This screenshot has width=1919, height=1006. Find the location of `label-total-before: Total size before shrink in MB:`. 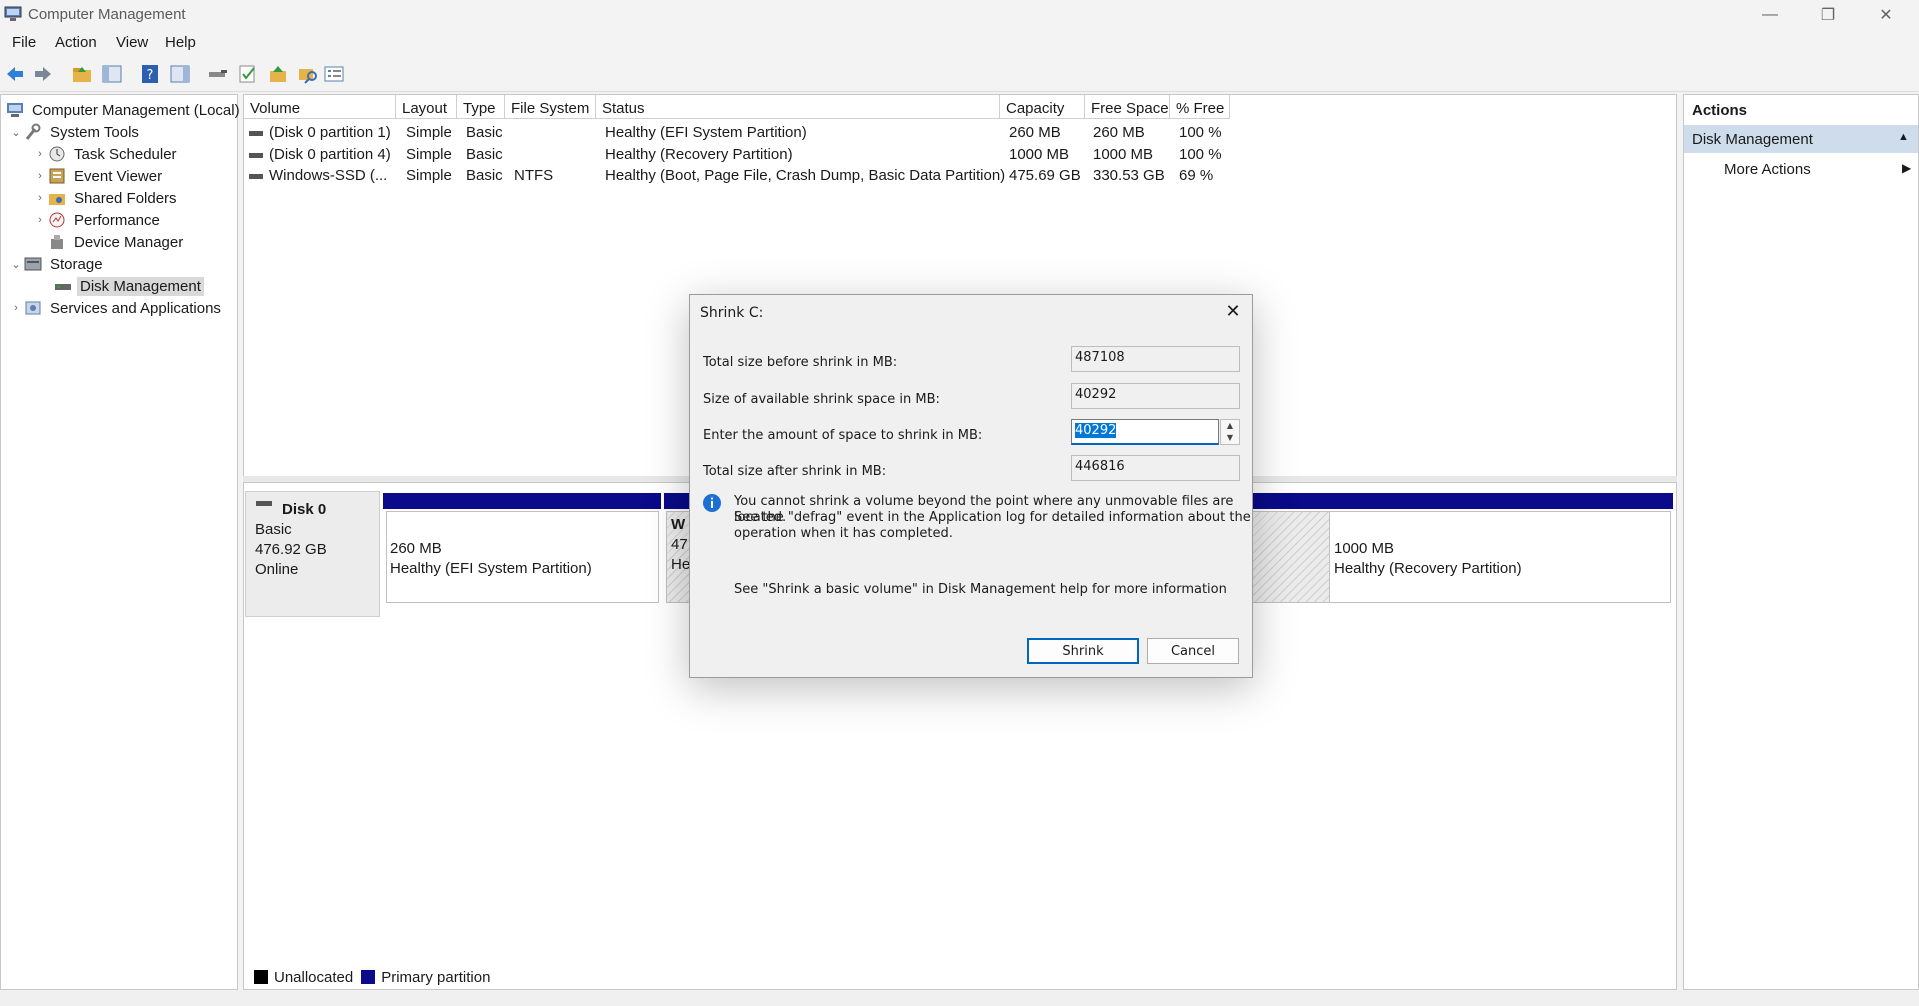

label-total-before: Total size before shrink in MB: is located at coordinates (800, 362).